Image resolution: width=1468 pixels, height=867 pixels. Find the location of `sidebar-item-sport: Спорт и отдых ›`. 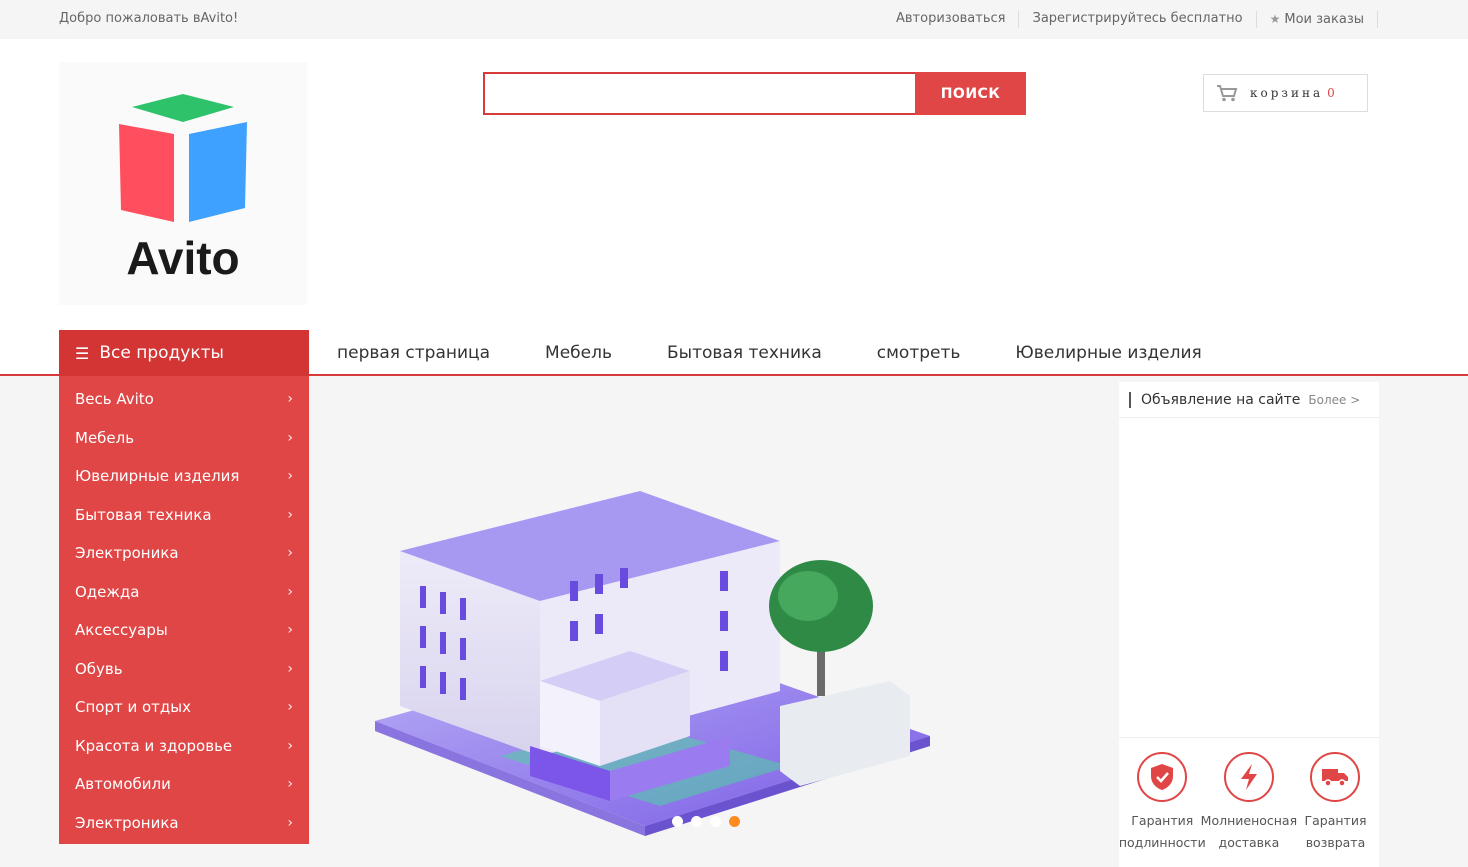

sidebar-item-sport: Спорт и отдых › is located at coordinates (184, 707).